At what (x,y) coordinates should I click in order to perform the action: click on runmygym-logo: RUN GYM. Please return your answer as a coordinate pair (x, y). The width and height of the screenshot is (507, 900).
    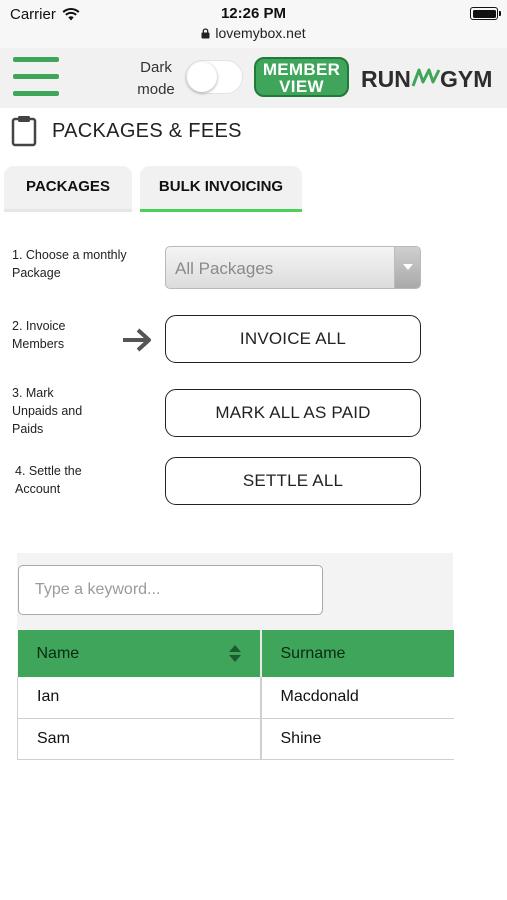
    Looking at the image, I should click on (426, 79).